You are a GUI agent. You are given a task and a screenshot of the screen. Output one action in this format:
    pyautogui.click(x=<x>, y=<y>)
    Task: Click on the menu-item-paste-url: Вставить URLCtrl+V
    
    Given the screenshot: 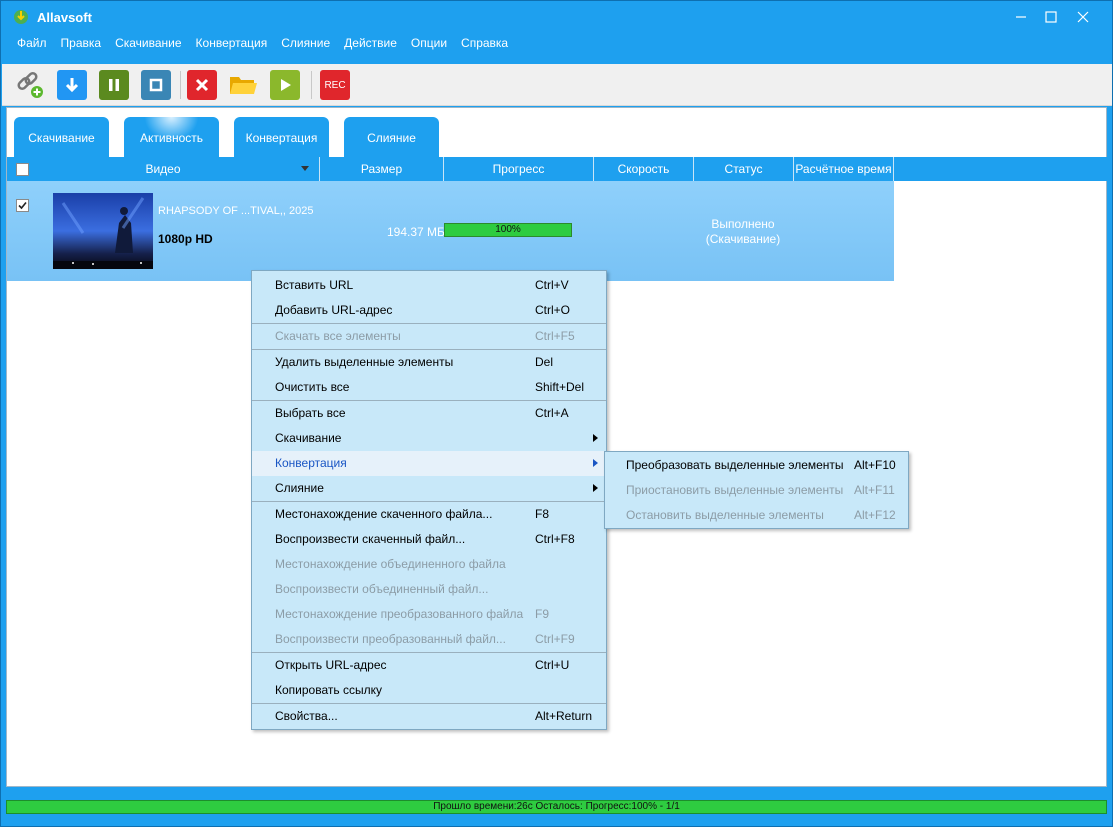 What is the action you would take?
    pyautogui.click(x=429, y=285)
    